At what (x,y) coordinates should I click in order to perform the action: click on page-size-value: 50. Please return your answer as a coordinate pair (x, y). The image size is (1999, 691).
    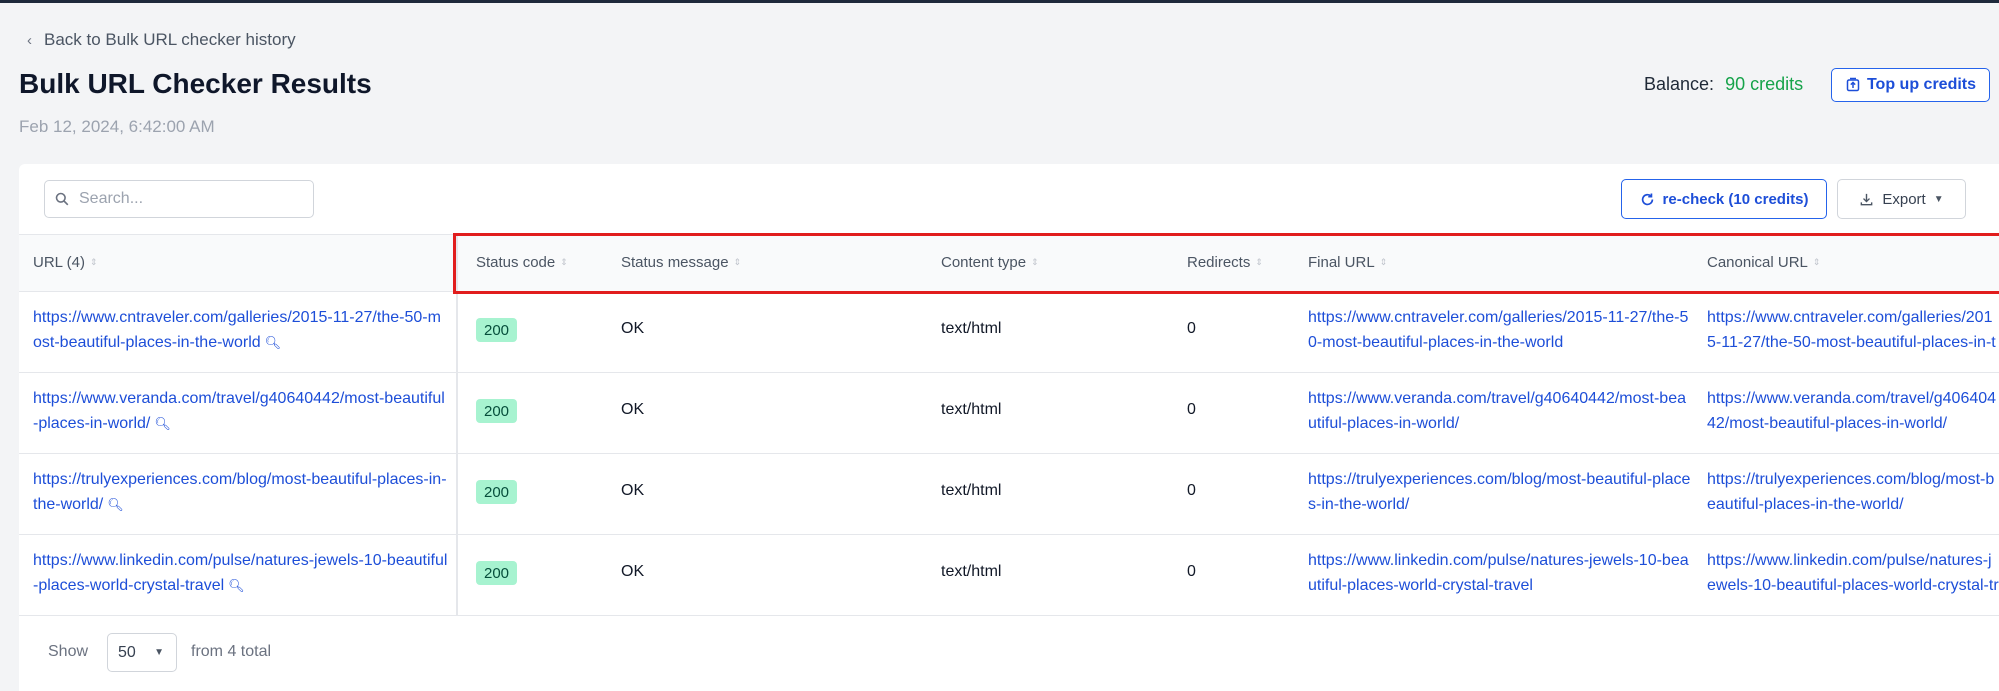
    Looking at the image, I should click on (127, 652).